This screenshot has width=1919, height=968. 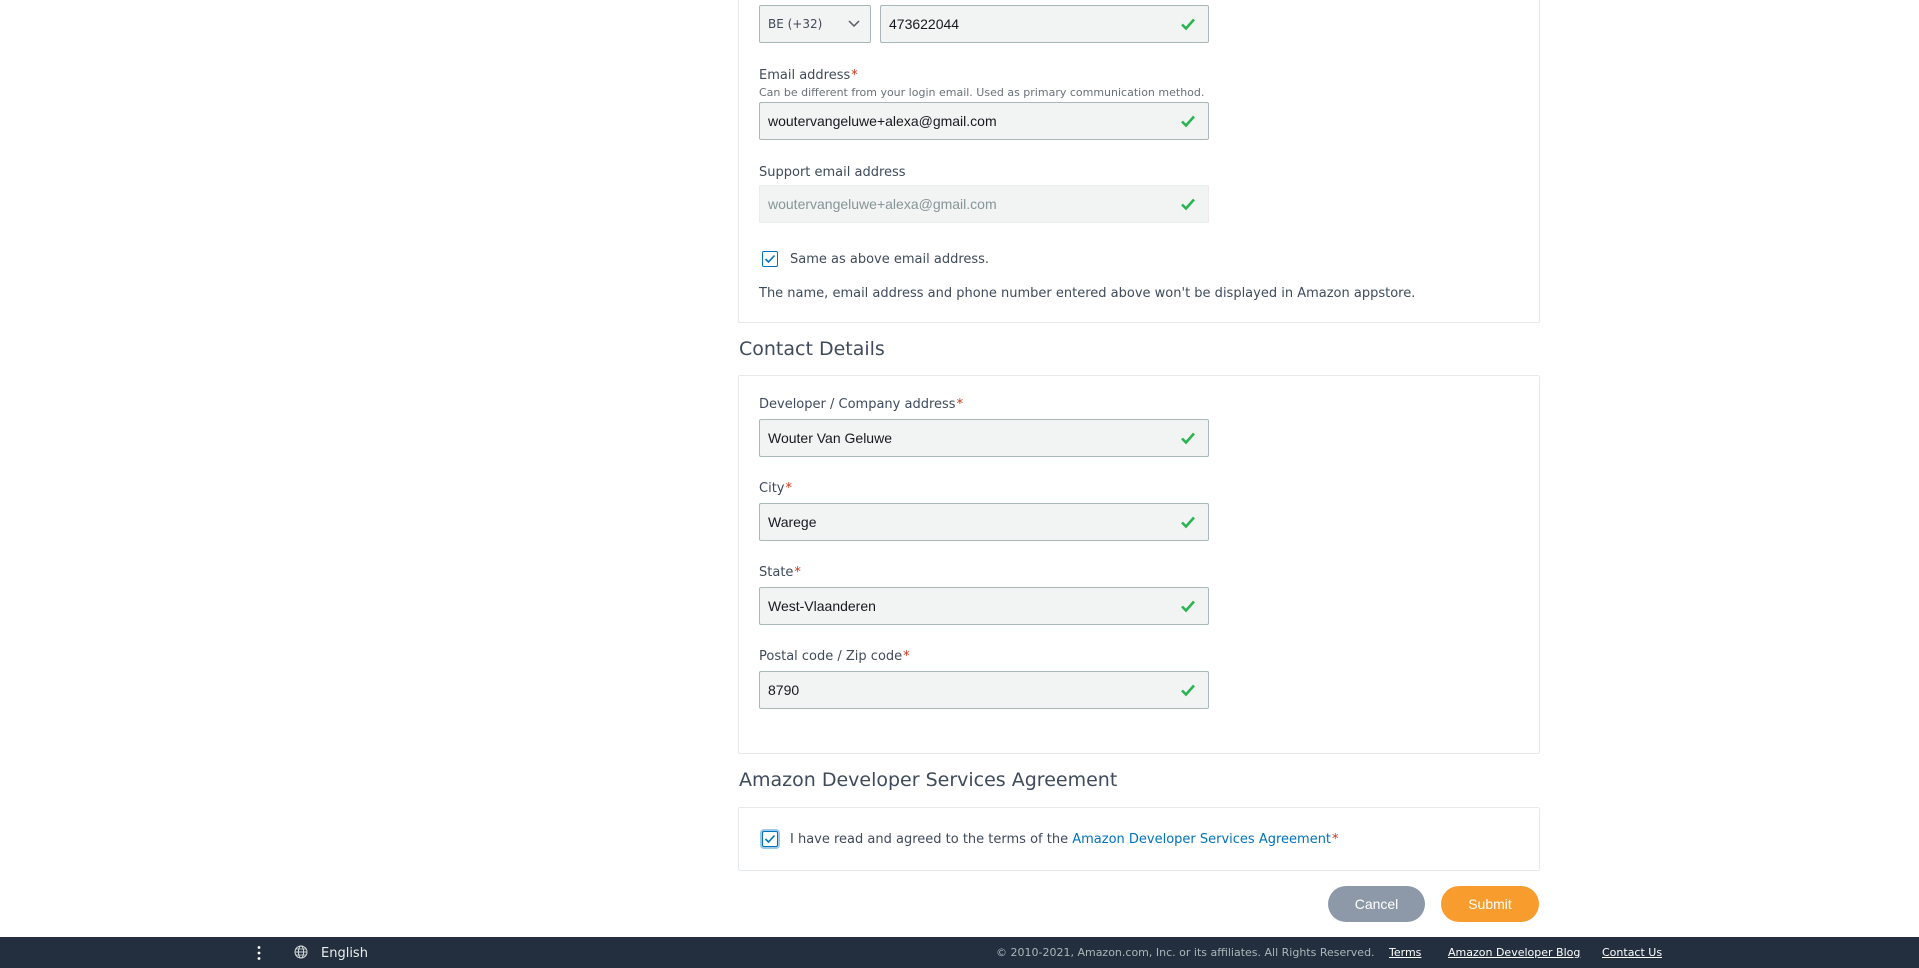 What do you see at coordinates (984, 522) in the screenshot?
I see `city-field: Warege` at bounding box center [984, 522].